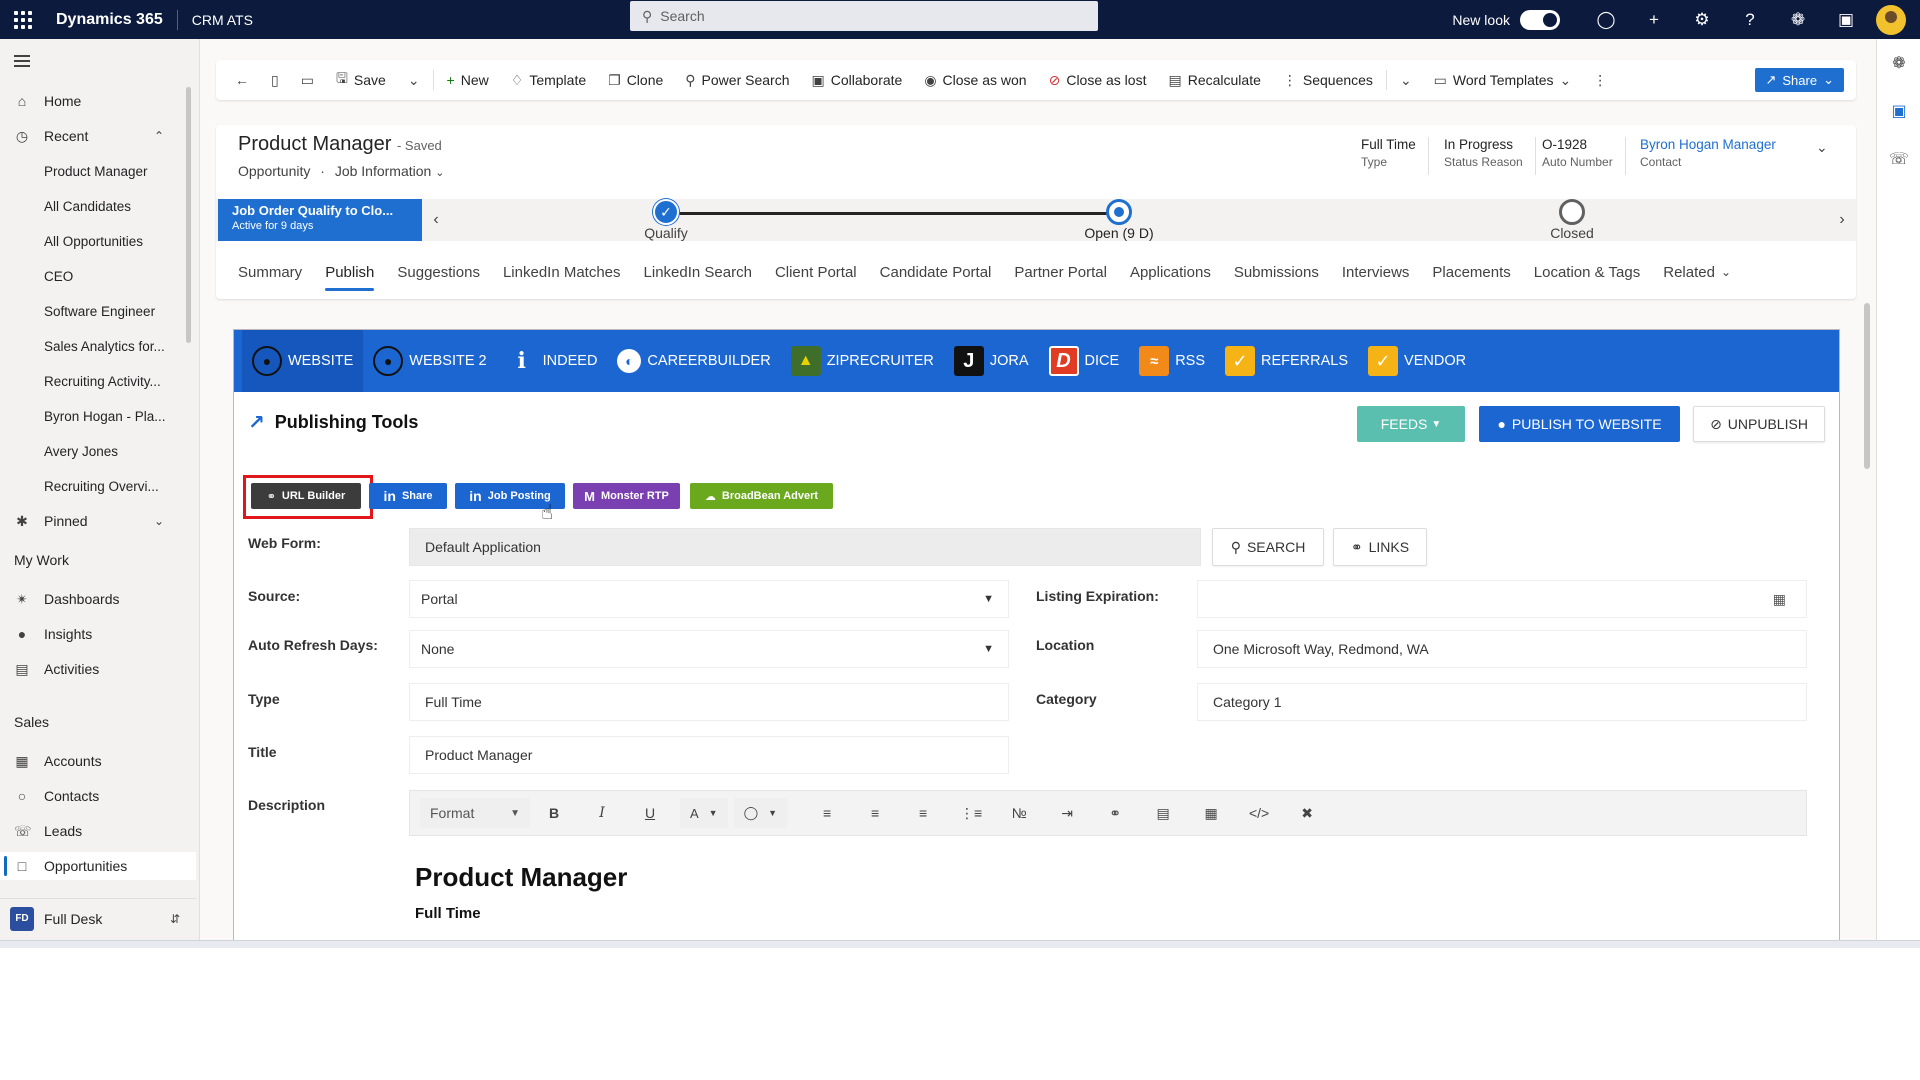 The height and width of the screenshot is (1080, 1920). What do you see at coordinates (350, 272) in the screenshot?
I see `tab-publish: Publish` at bounding box center [350, 272].